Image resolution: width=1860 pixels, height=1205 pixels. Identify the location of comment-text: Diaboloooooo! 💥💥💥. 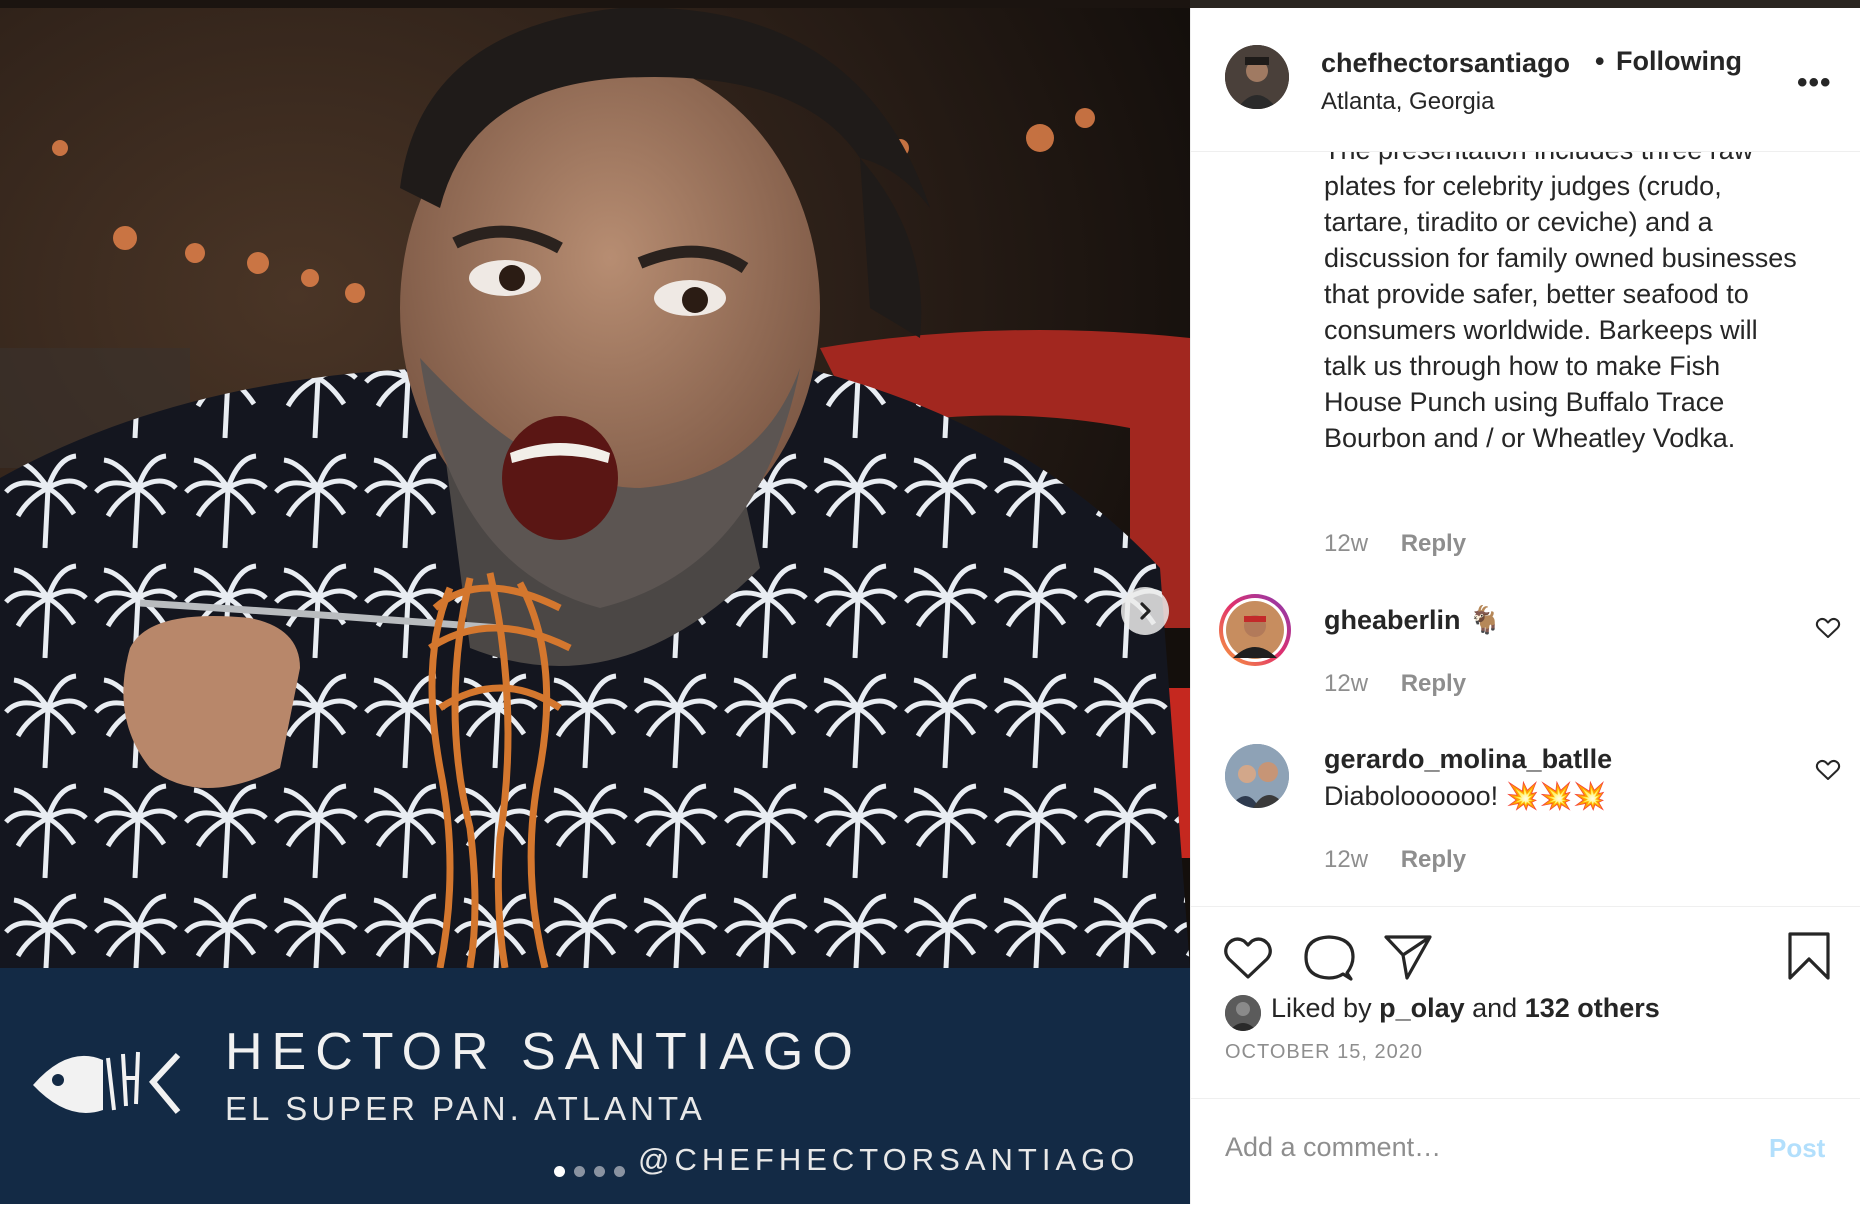
(1465, 796).